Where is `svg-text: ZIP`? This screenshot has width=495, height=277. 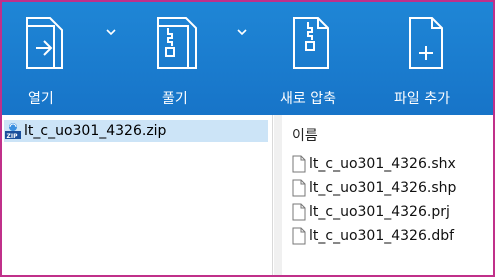 svg-text: ZIP is located at coordinates (13, 136).